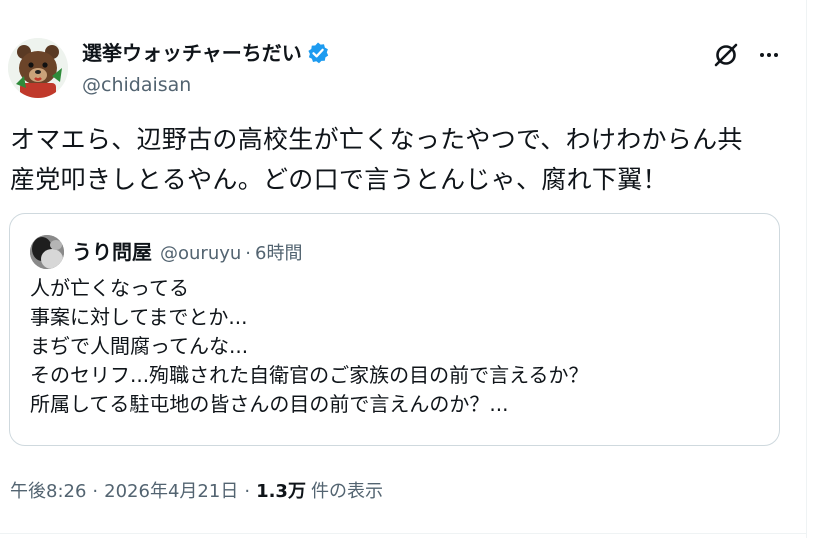 The image size is (819, 538). I want to click on author-avatar, so click(38, 68).